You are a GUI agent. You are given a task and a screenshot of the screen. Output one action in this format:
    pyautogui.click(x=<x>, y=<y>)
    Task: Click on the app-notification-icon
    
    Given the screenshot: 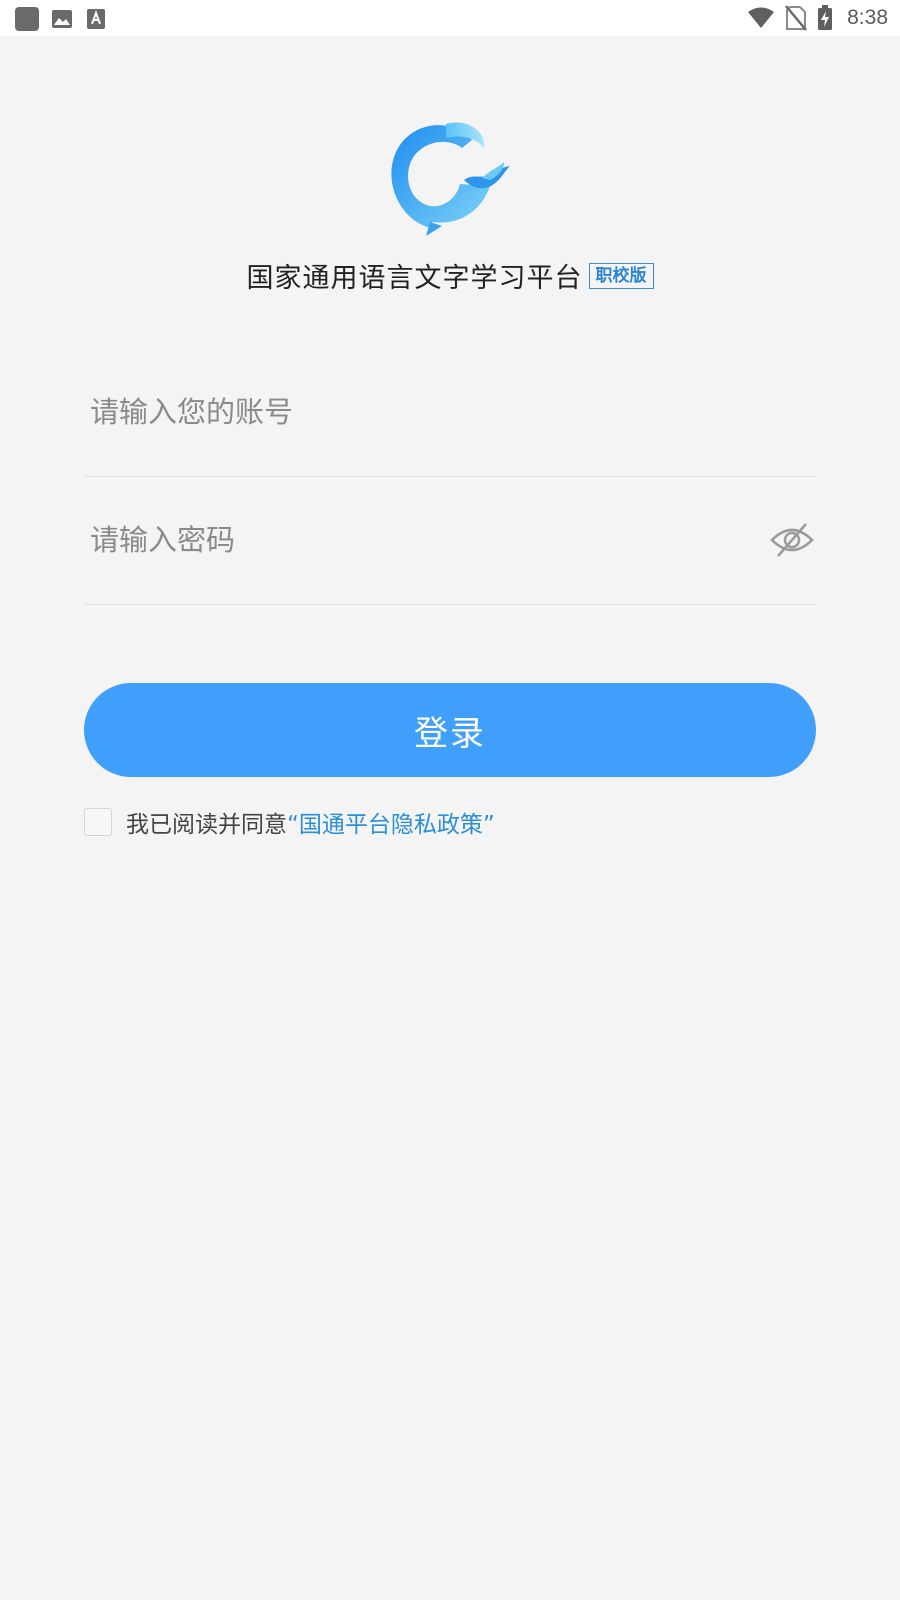 What is the action you would take?
    pyautogui.click(x=27, y=19)
    